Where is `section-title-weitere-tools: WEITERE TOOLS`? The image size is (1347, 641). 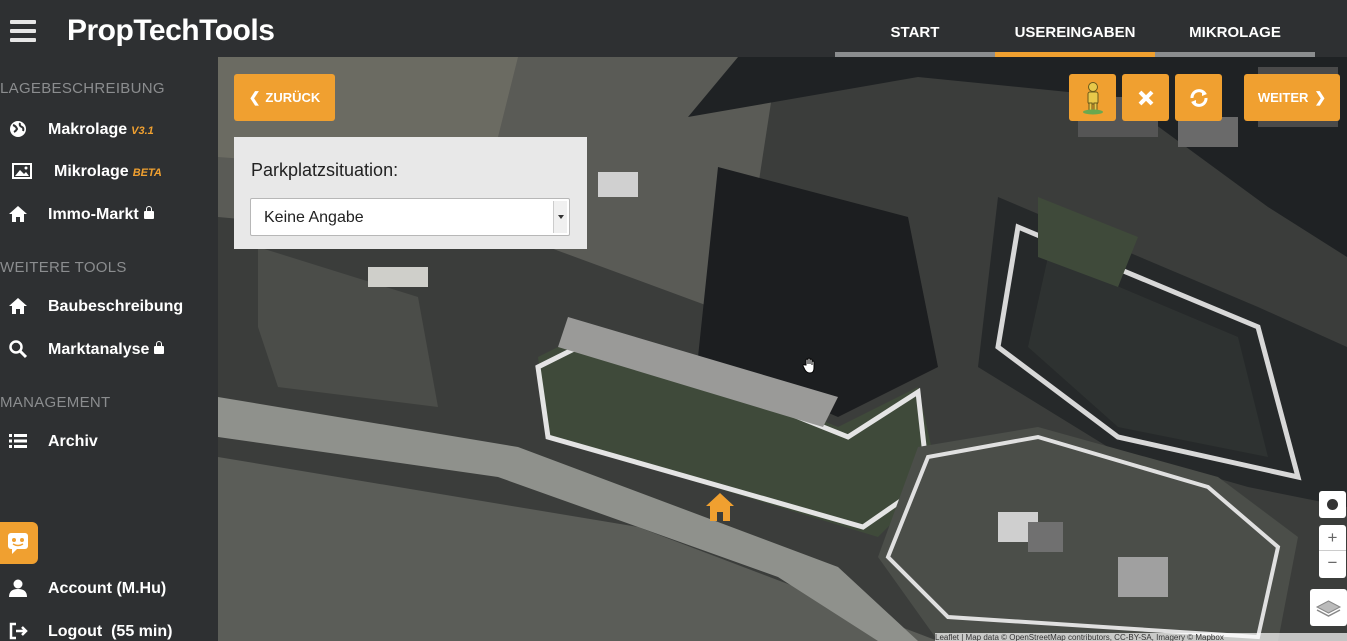 section-title-weitere-tools: WEITERE TOOLS is located at coordinates (63, 267).